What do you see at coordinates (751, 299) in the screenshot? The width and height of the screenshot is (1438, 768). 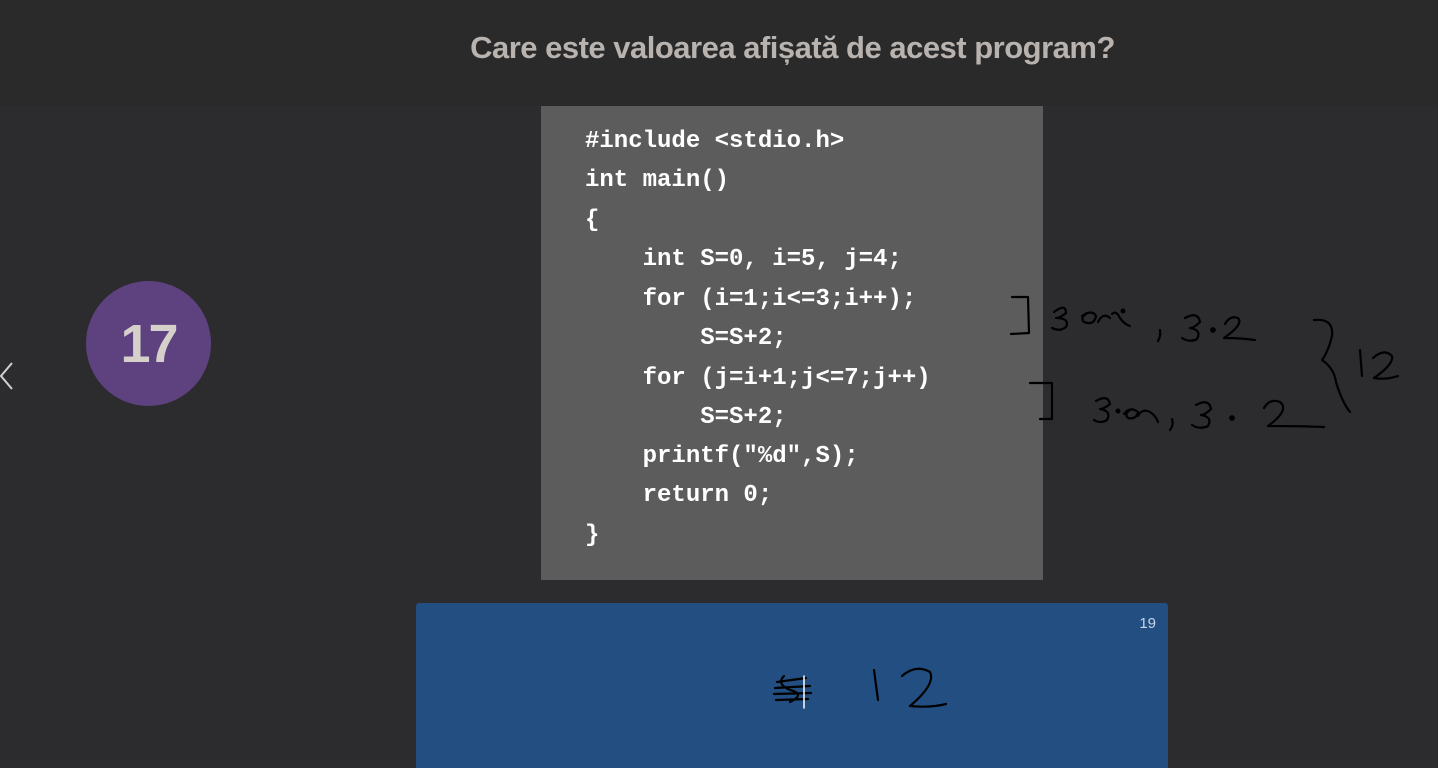 I see `code-line: for (i=1;i<=3;i++);` at bounding box center [751, 299].